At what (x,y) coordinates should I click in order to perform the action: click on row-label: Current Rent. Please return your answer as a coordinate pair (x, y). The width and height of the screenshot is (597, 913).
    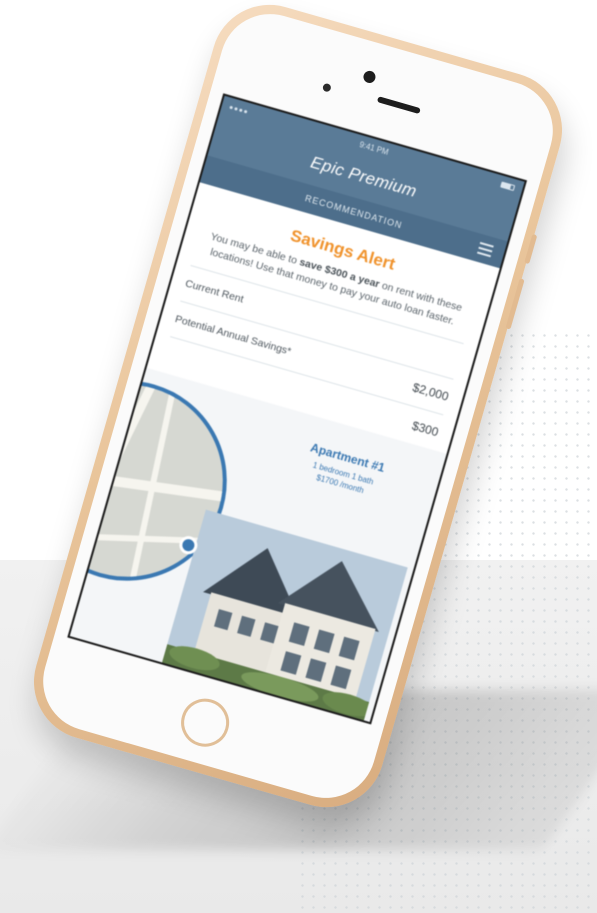
    Looking at the image, I should click on (214, 291).